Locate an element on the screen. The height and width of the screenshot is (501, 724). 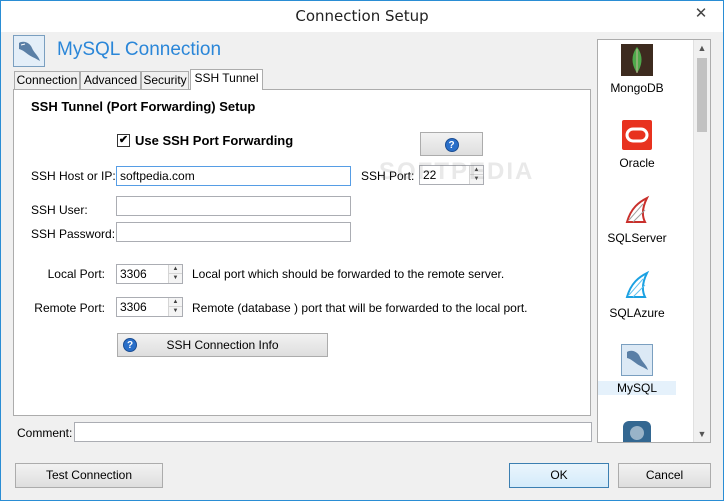
ssh-password-label: SSH Password: is located at coordinates (73, 234).